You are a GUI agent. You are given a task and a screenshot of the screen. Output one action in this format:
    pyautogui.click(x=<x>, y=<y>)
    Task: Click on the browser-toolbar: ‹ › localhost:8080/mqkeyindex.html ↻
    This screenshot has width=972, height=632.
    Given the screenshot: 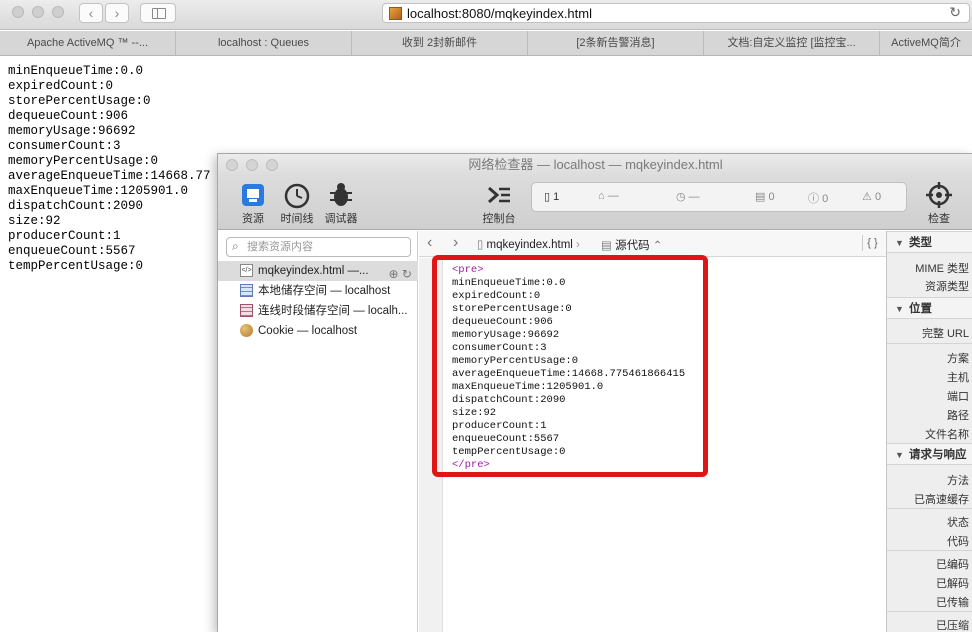 What is the action you would take?
    pyautogui.click(x=486, y=15)
    